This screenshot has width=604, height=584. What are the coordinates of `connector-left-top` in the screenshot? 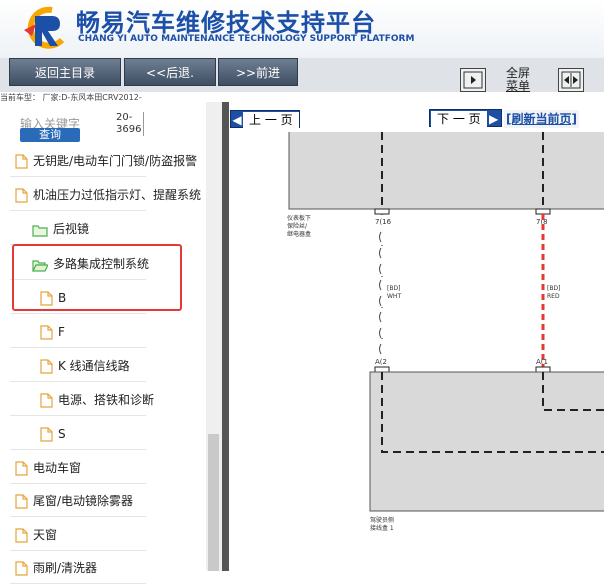 It's located at (382, 211).